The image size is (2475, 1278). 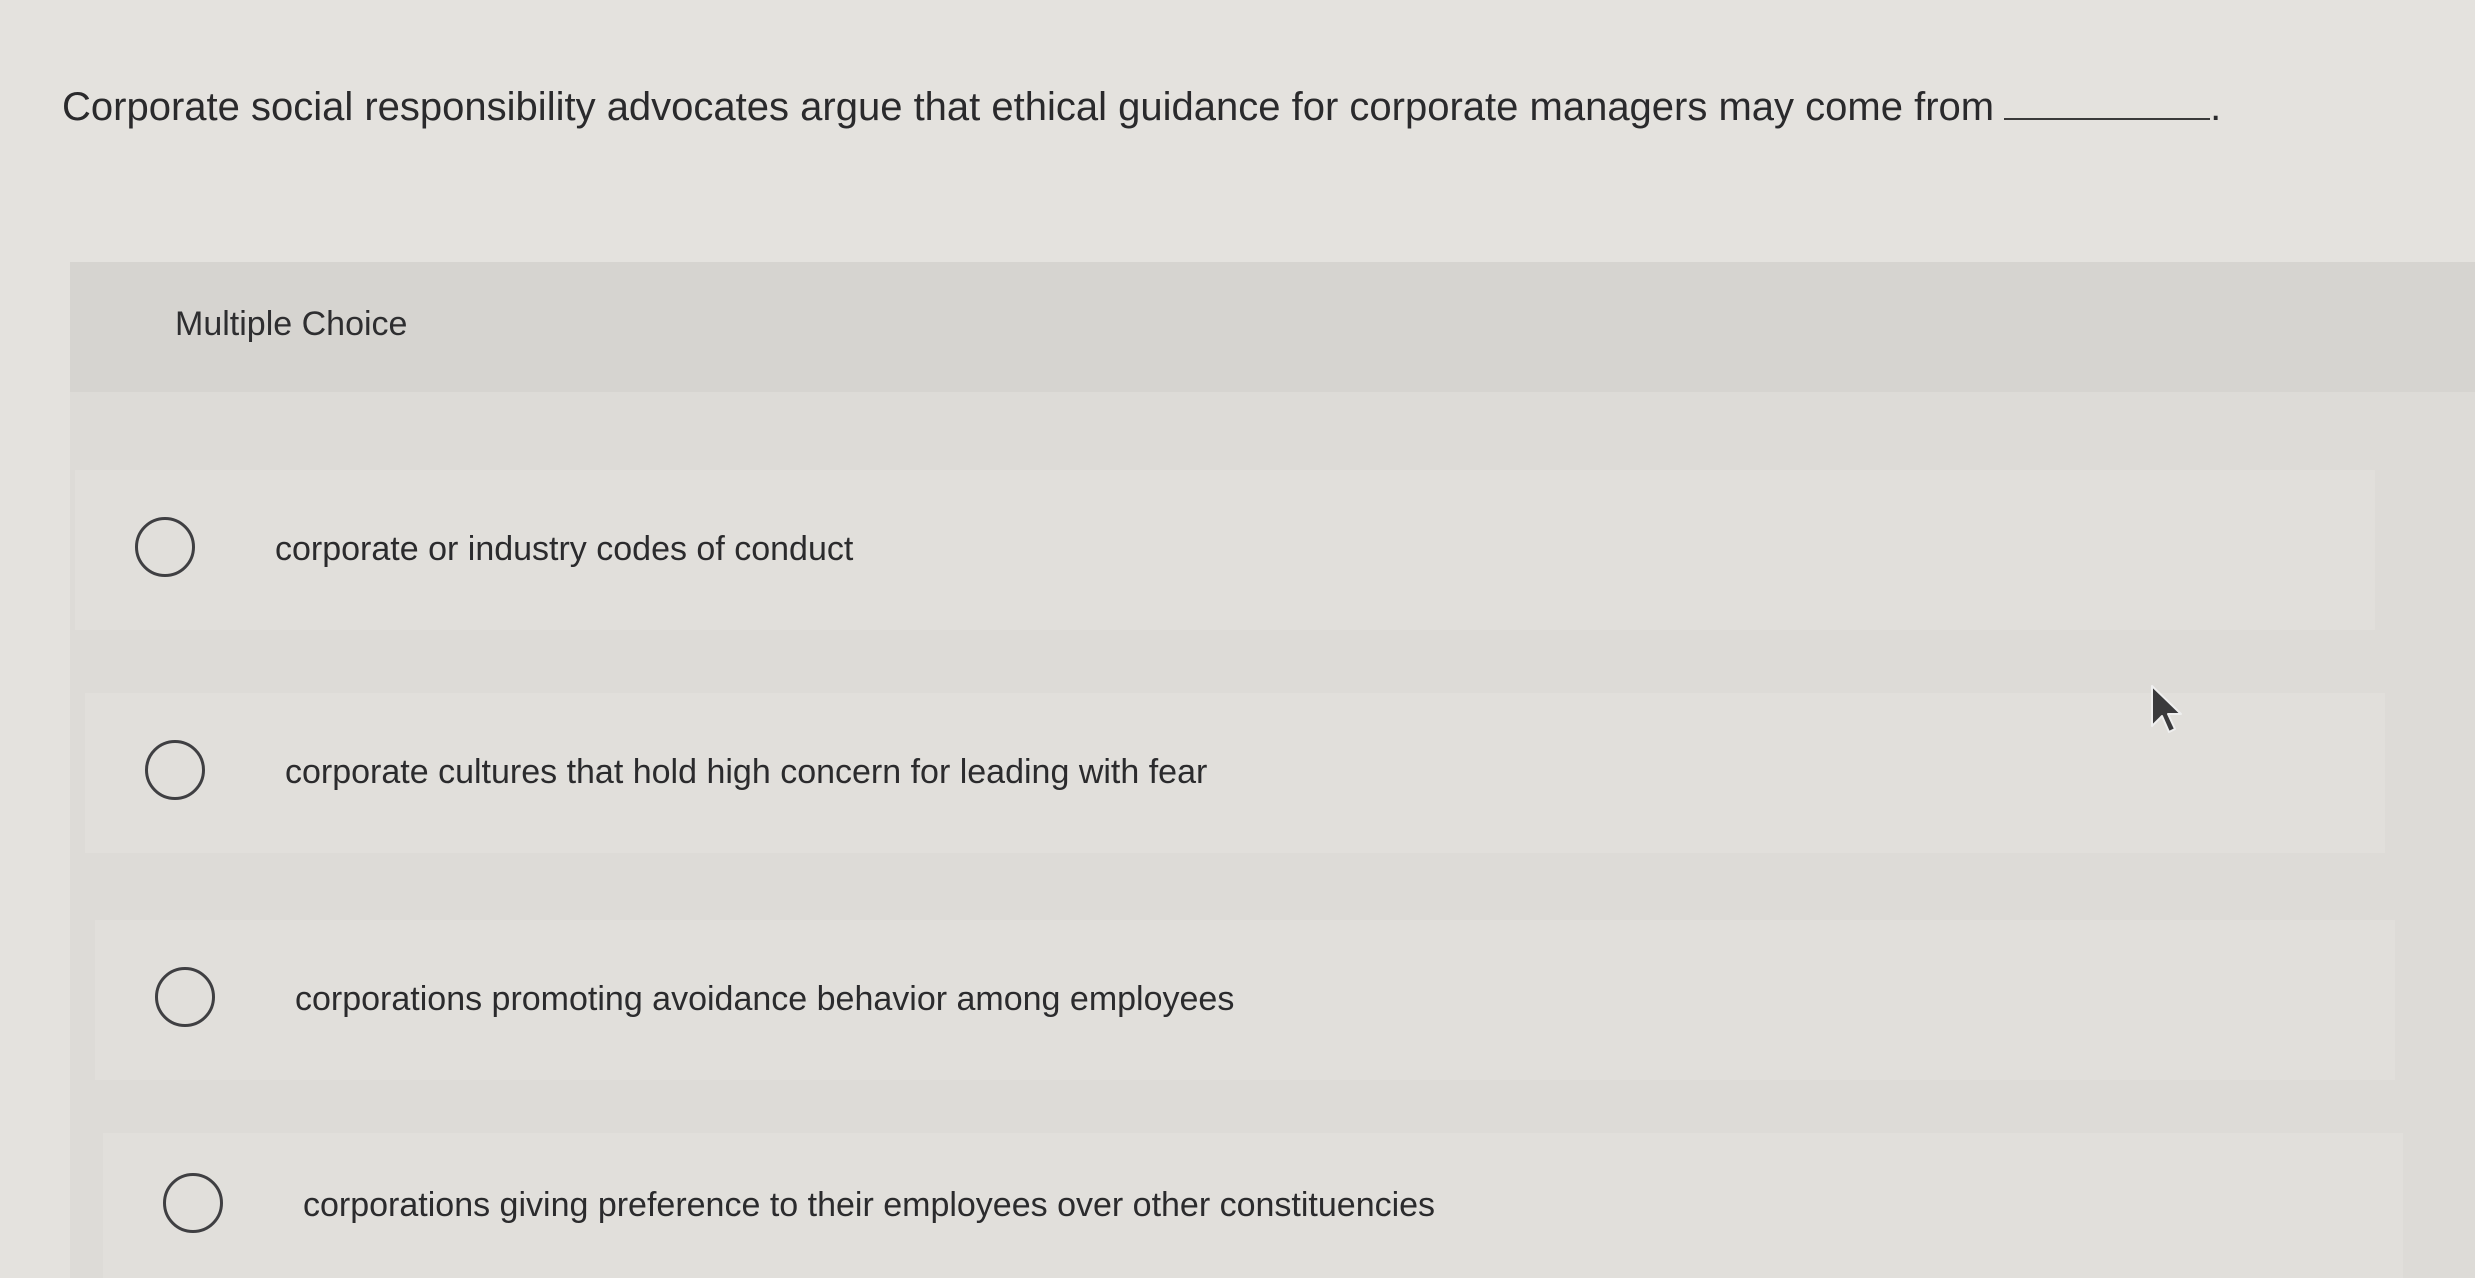 I want to click on answer-option-label: corporate or industry codes of conduct, so click(x=564, y=549).